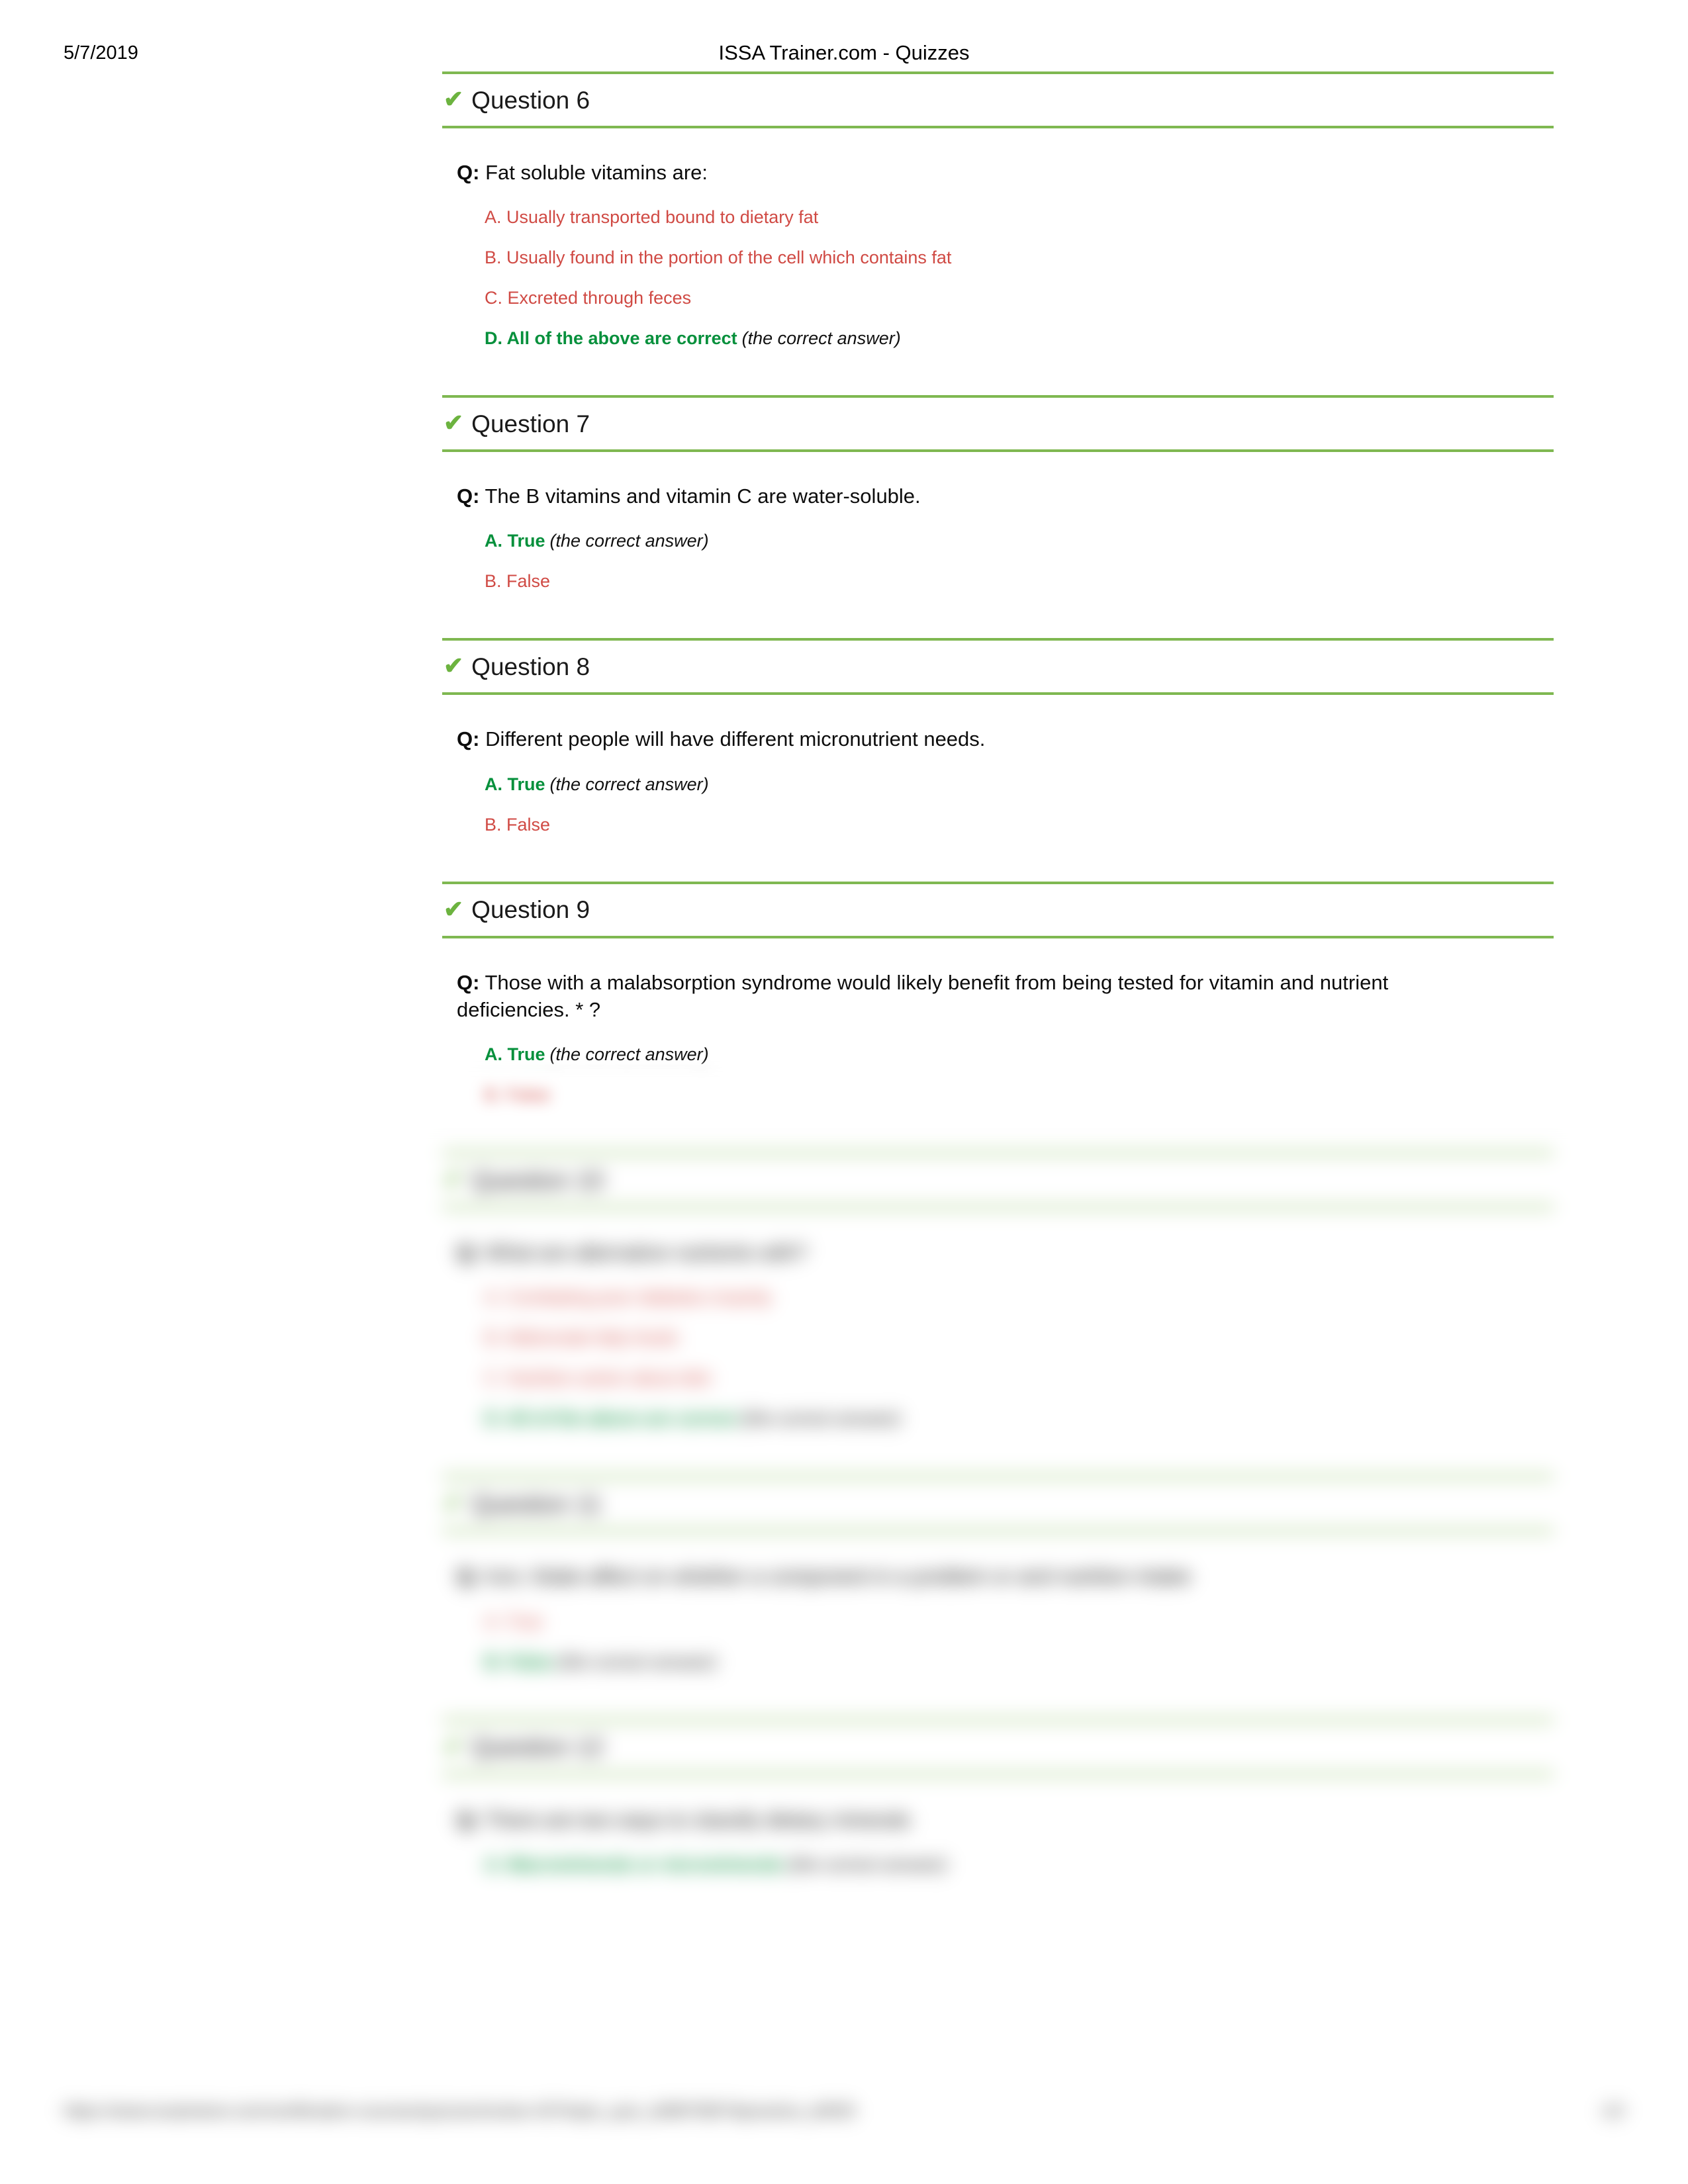  I want to click on answer-text: B. False, so click(518, 825).